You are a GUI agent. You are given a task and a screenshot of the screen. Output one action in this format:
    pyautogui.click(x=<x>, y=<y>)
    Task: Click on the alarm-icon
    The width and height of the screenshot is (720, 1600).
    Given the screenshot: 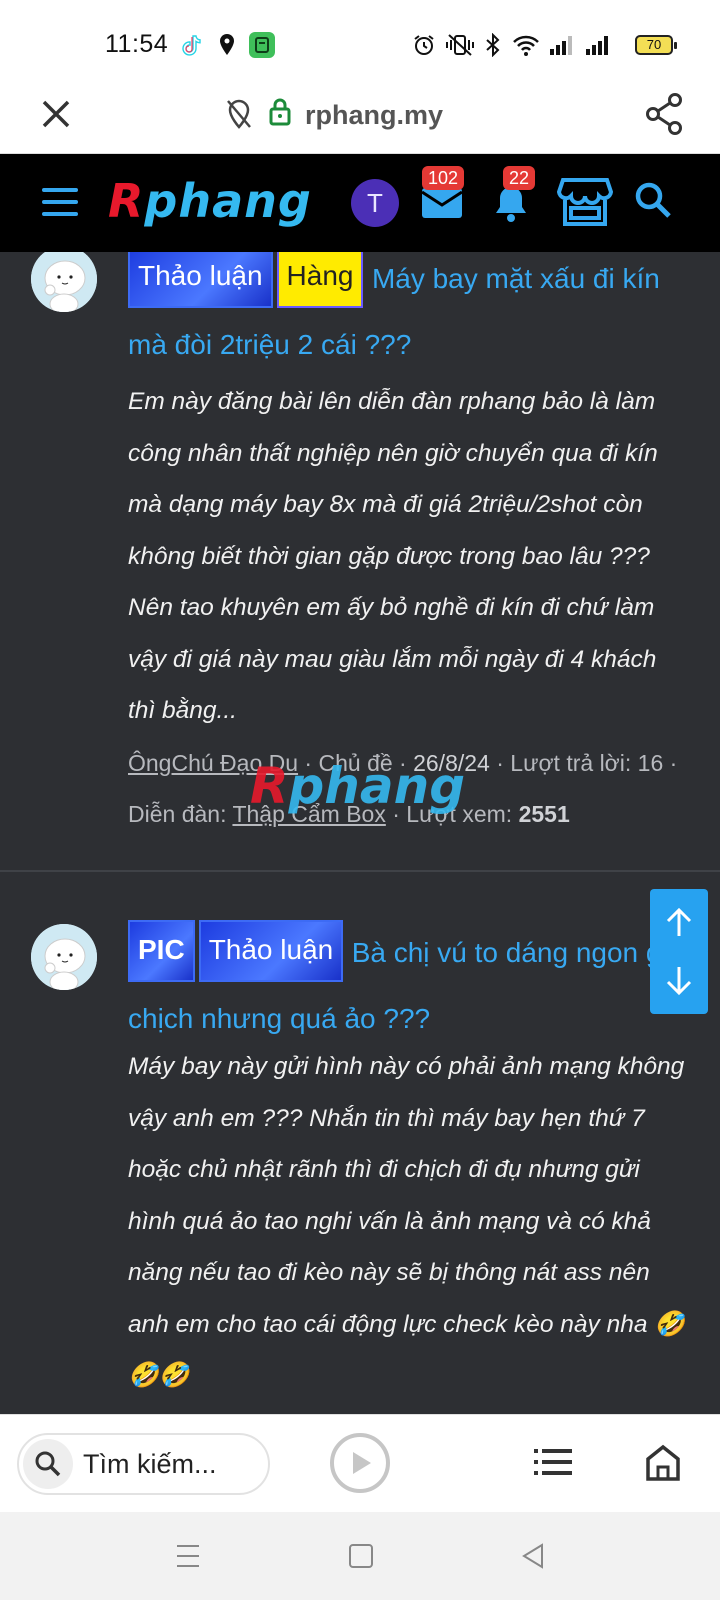 What is the action you would take?
    pyautogui.click(x=424, y=45)
    